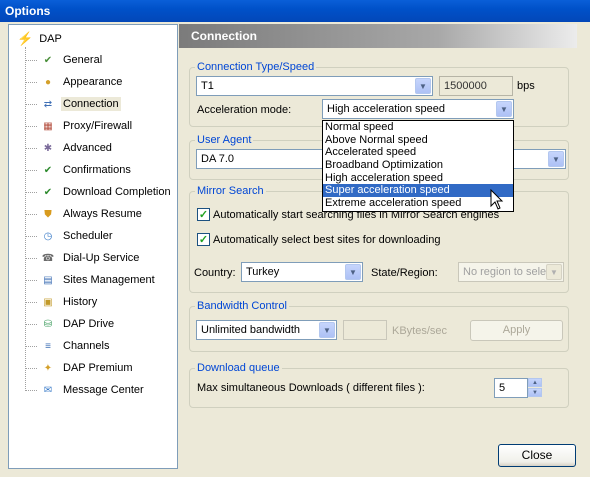  I want to click on accel-option: Super acceleration speed, so click(418, 191).